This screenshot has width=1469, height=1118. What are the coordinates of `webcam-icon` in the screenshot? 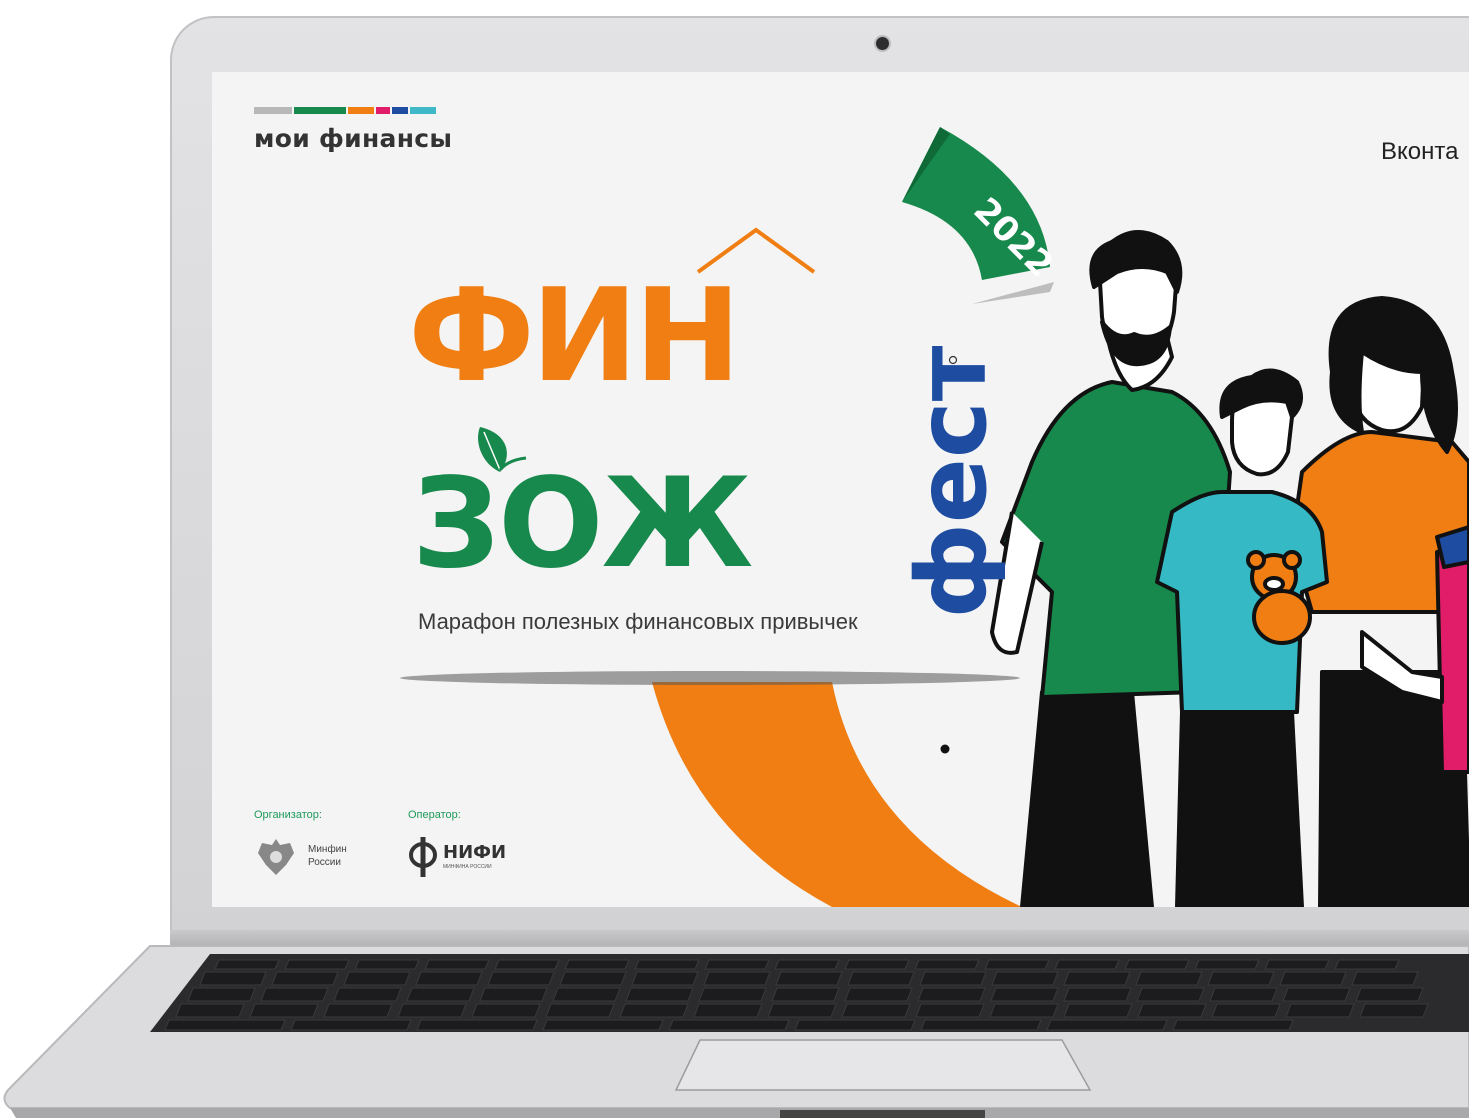 It's located at (882, 43).